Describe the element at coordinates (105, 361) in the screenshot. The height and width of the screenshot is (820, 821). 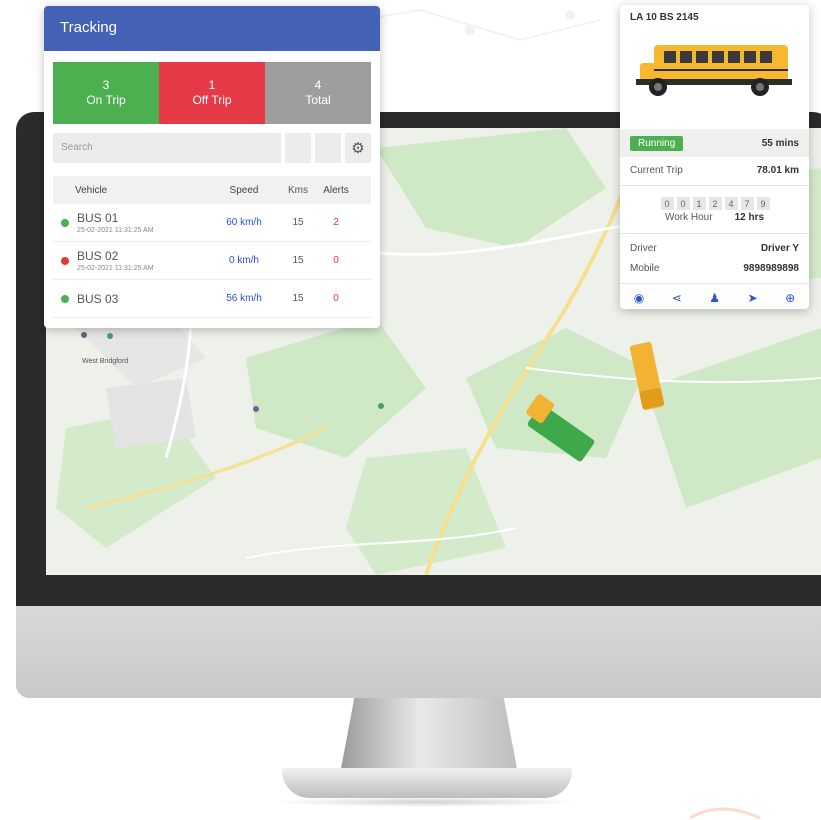
I see `place-label: West Bridgford` at that location.